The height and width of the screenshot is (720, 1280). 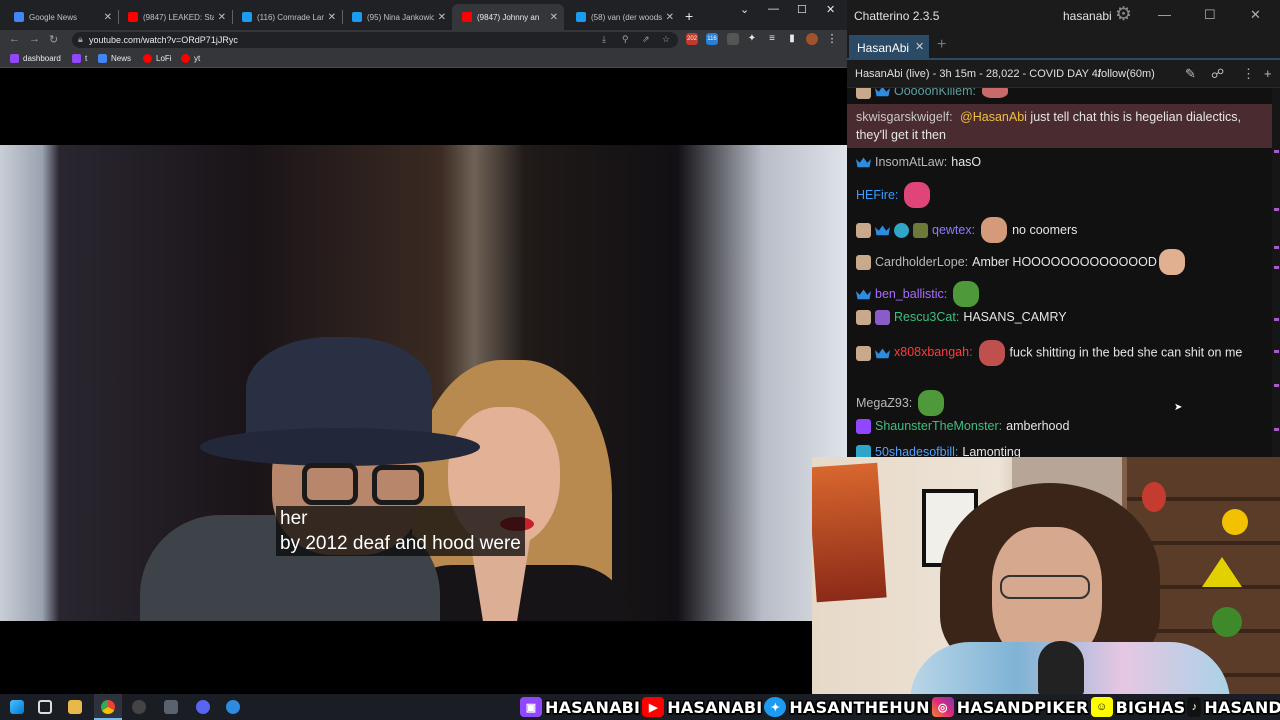 I want to click on tab-twitter-nina: (95) Nina Jankowicz ( ✕, so click(x=397, y=17).